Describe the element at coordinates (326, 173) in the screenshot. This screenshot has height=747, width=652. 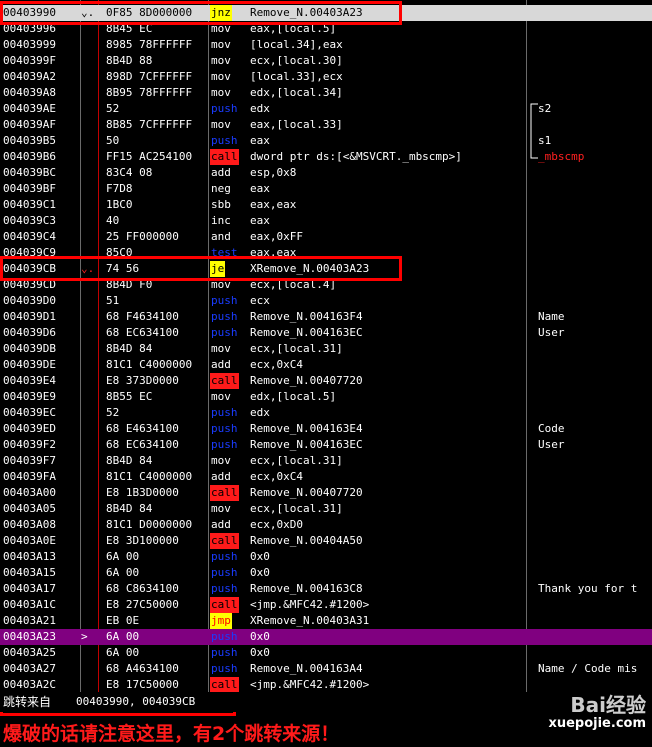
I see `code-row: 004039BC 83C4 08 add esp,0x8` at that location.